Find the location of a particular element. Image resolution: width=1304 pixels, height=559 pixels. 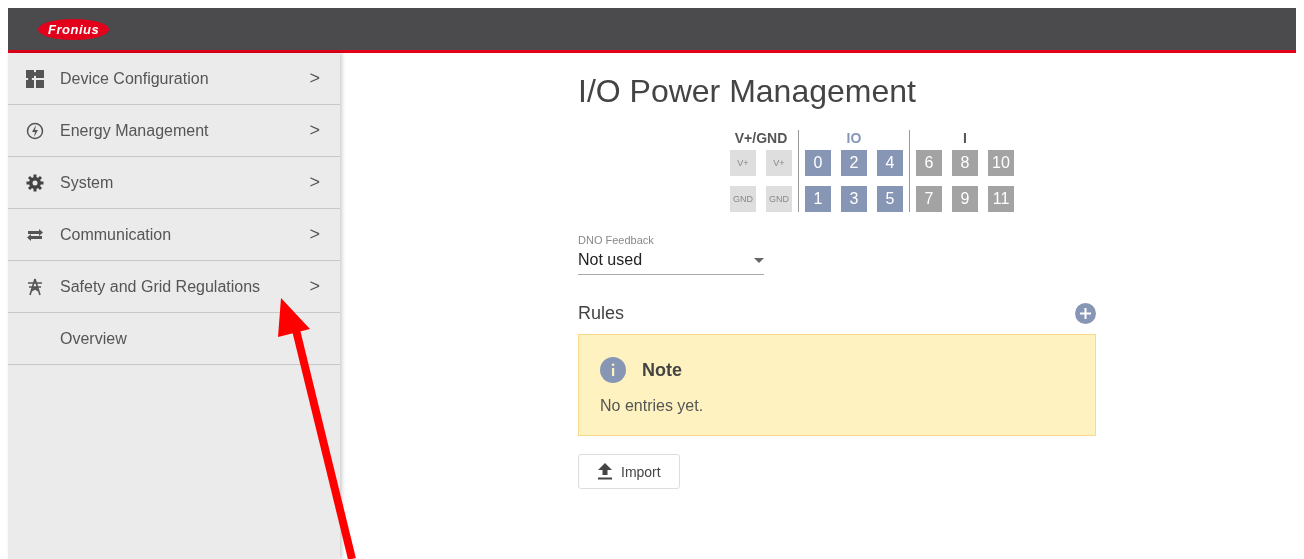

pin-tile: 2 is located at coordinates (854, 163).